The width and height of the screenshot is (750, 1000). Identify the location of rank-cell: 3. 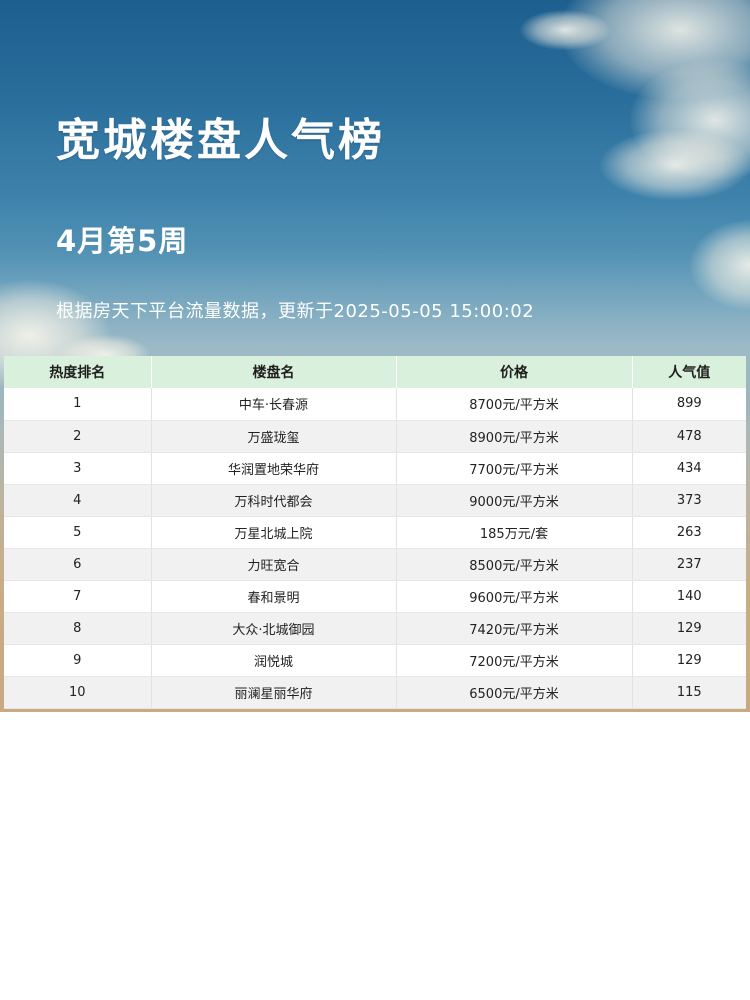
(78, 468).